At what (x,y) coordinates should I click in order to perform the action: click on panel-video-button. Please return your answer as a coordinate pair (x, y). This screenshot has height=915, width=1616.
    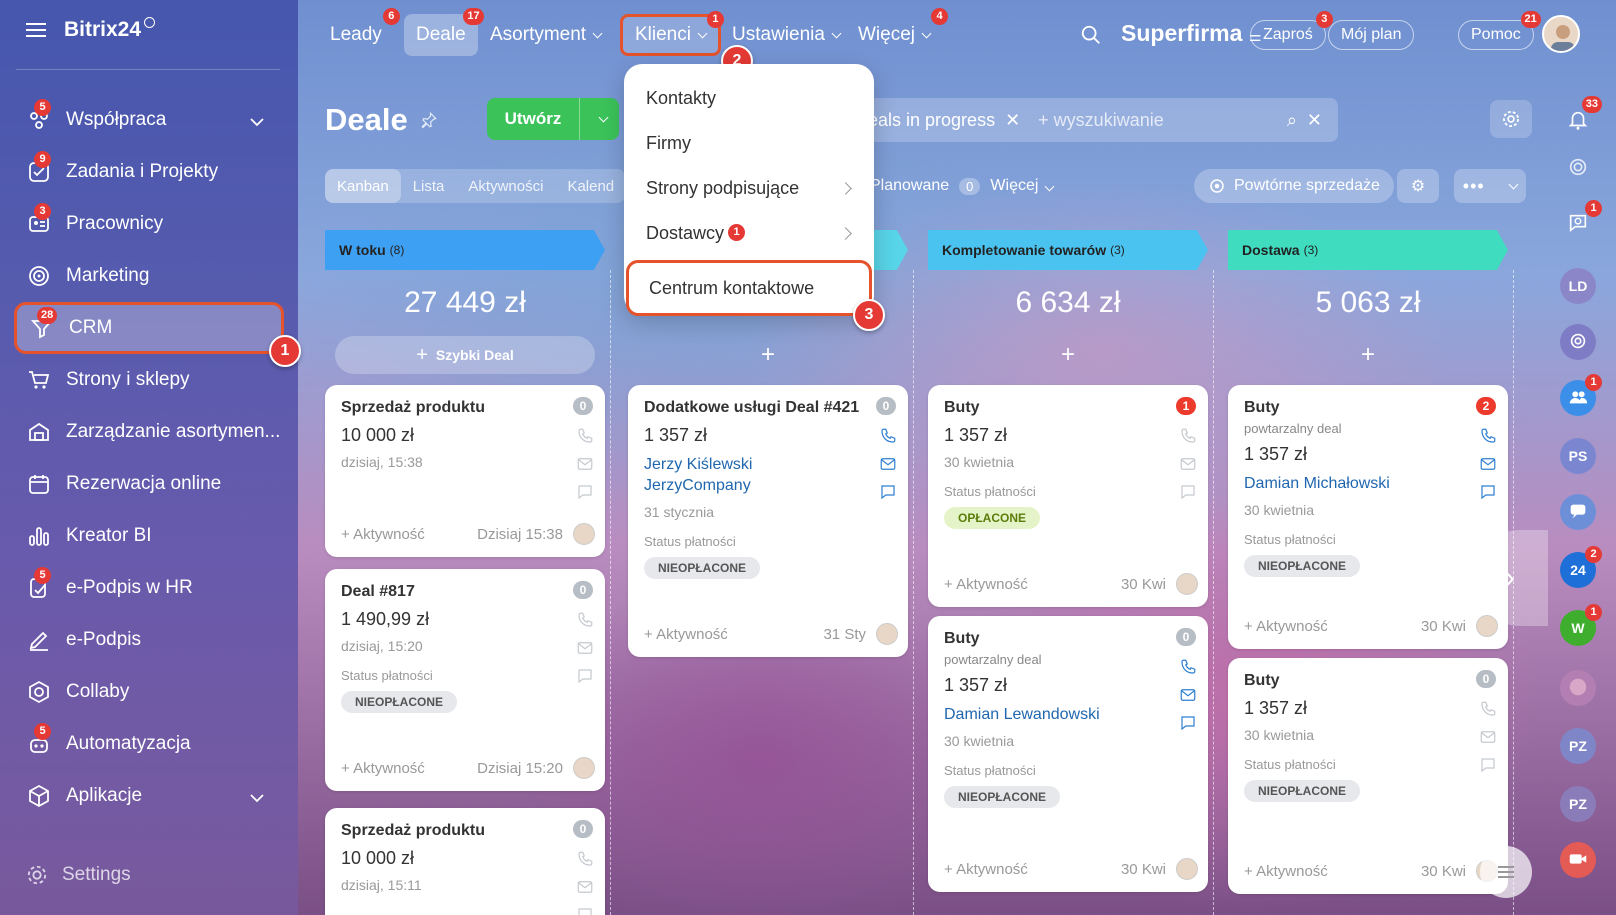
    Looking at the image, I should click on (1578, 860).